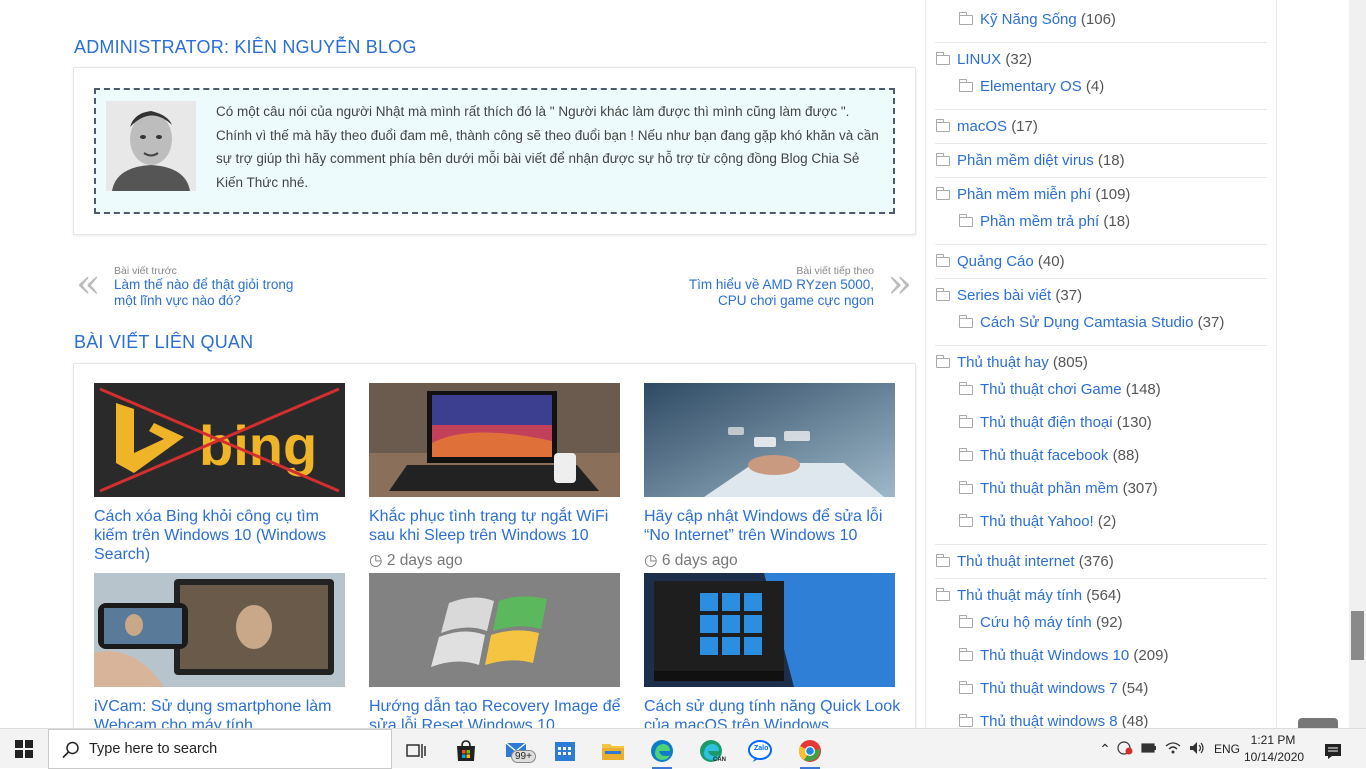 This screenshot has width=1366, height=769. Describe the element at coordinates (1053, 688) in the screenshot. I see `category-windows-7: Thủ thuật windows 7 (54)` at that location.